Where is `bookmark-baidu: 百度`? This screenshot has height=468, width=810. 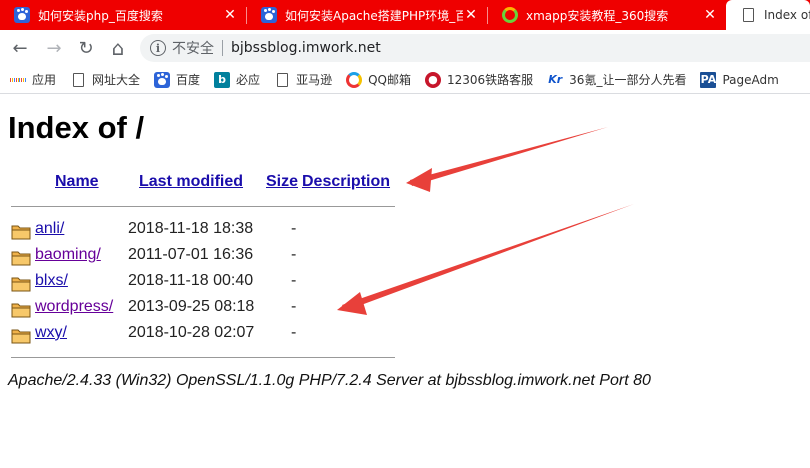 bookmark-baidu: 百度 is located at coordinates (177, 79).